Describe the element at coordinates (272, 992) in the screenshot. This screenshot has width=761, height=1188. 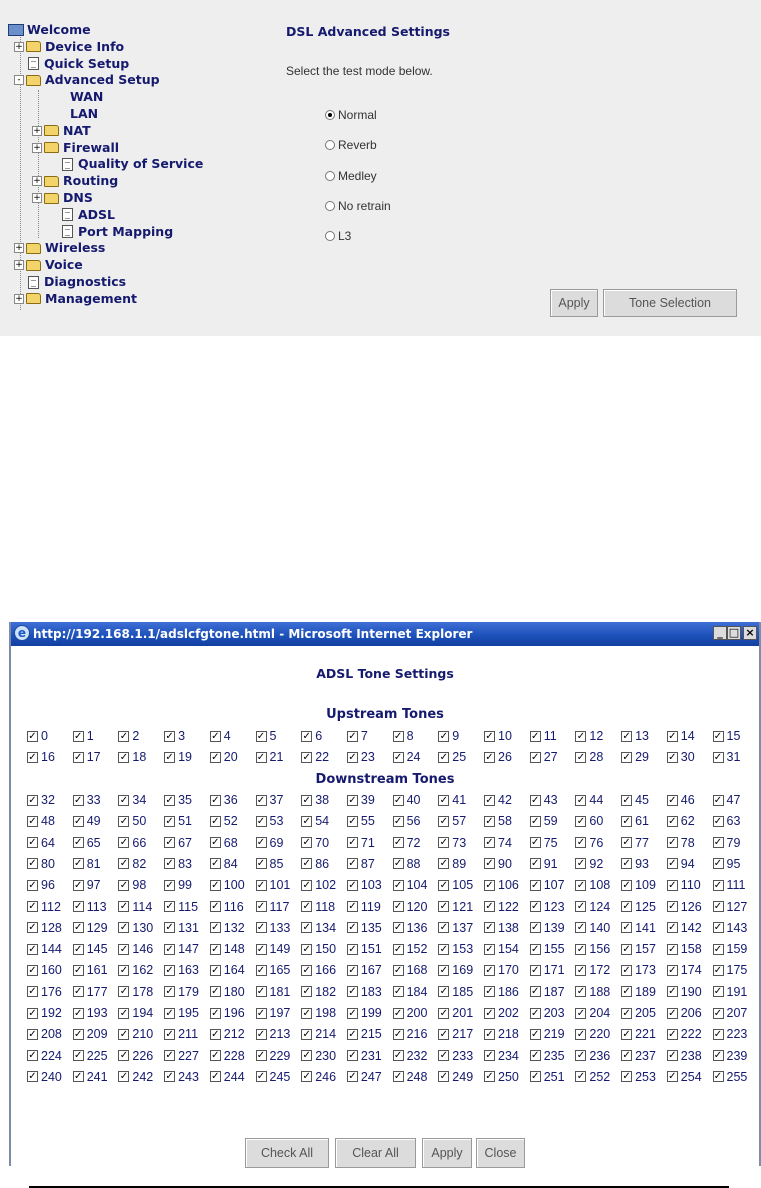
I see `tone-checkbox-181: 181` at that location.